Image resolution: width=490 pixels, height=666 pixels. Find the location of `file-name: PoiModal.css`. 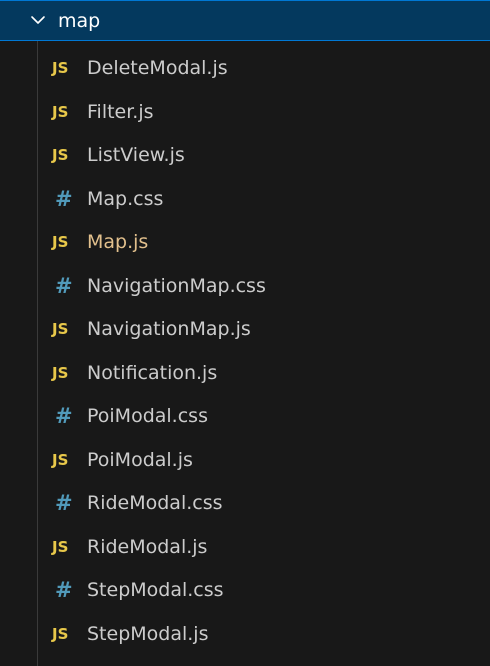

file-name: PoiModal.css is located at coordinates (147, 416).